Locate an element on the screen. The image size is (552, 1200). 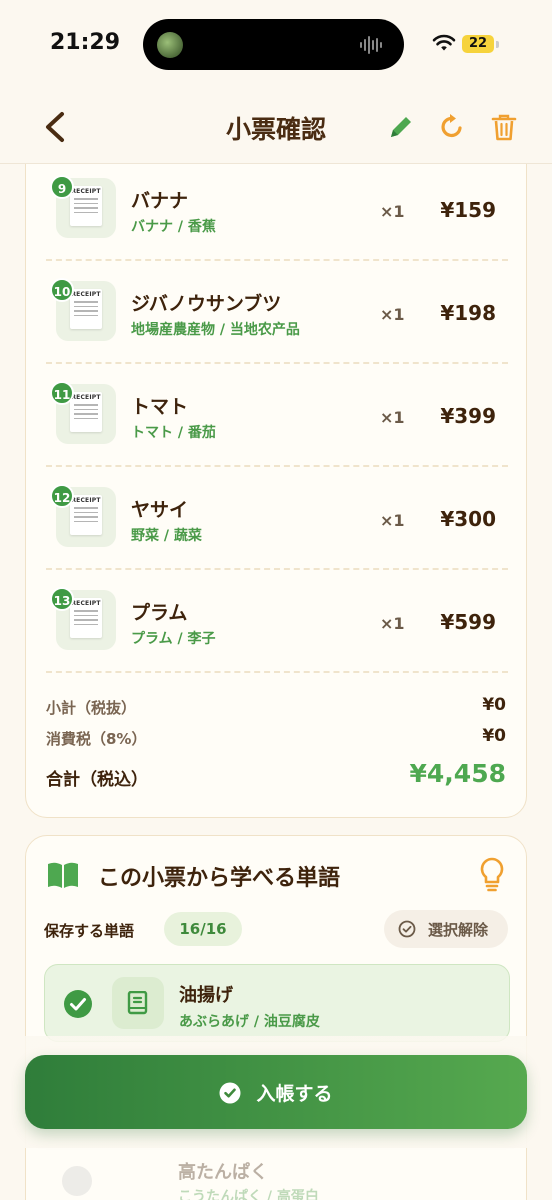
item-name: ヤサイ is located at coordinates (160, 510).